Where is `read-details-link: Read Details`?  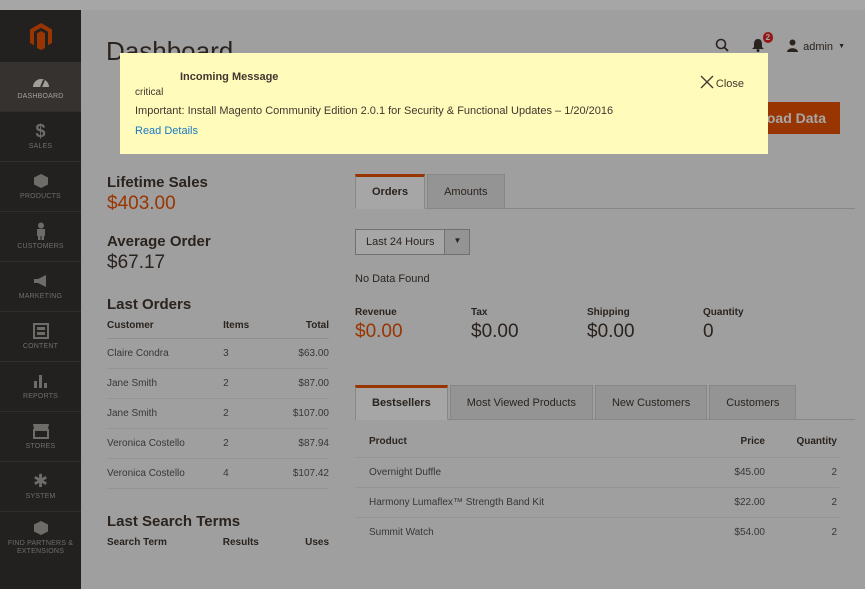
read-details-link: Read Details is located at coordinates (166, 131).